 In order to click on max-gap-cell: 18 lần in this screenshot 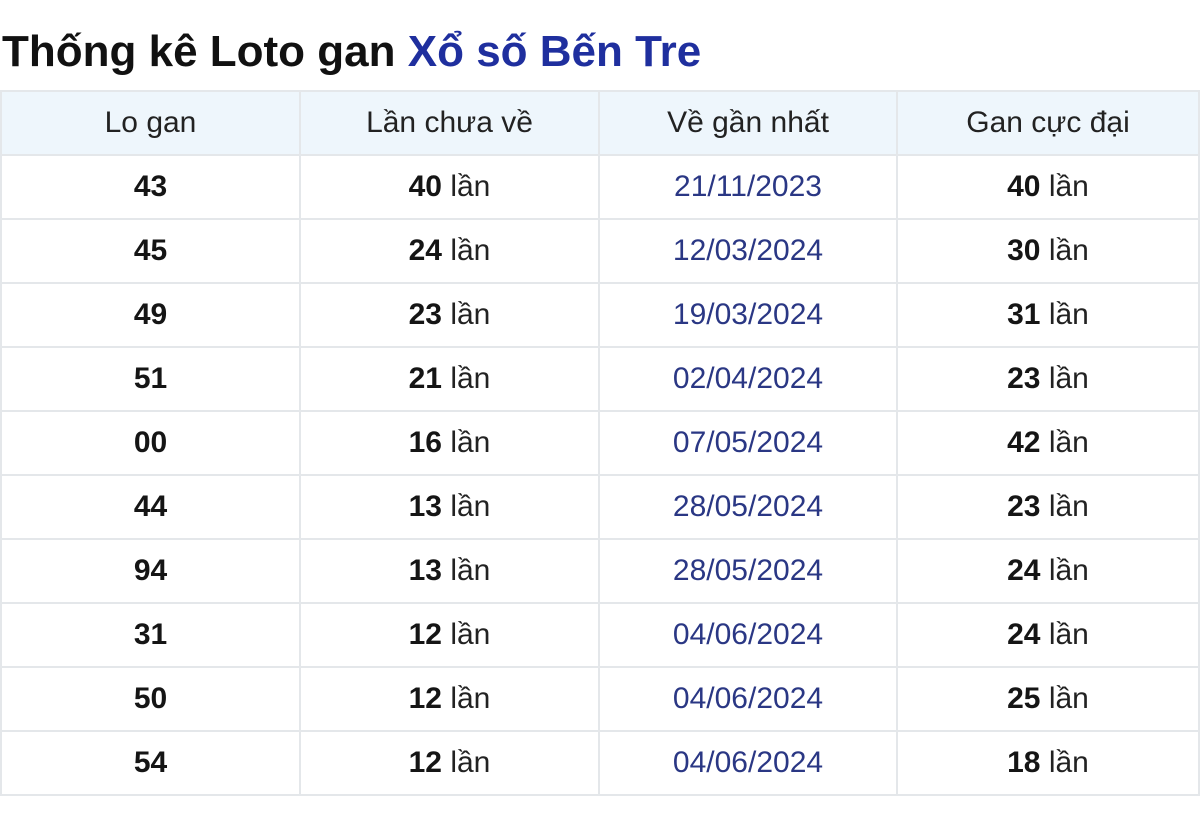, I will do `click(1048, 763)`.